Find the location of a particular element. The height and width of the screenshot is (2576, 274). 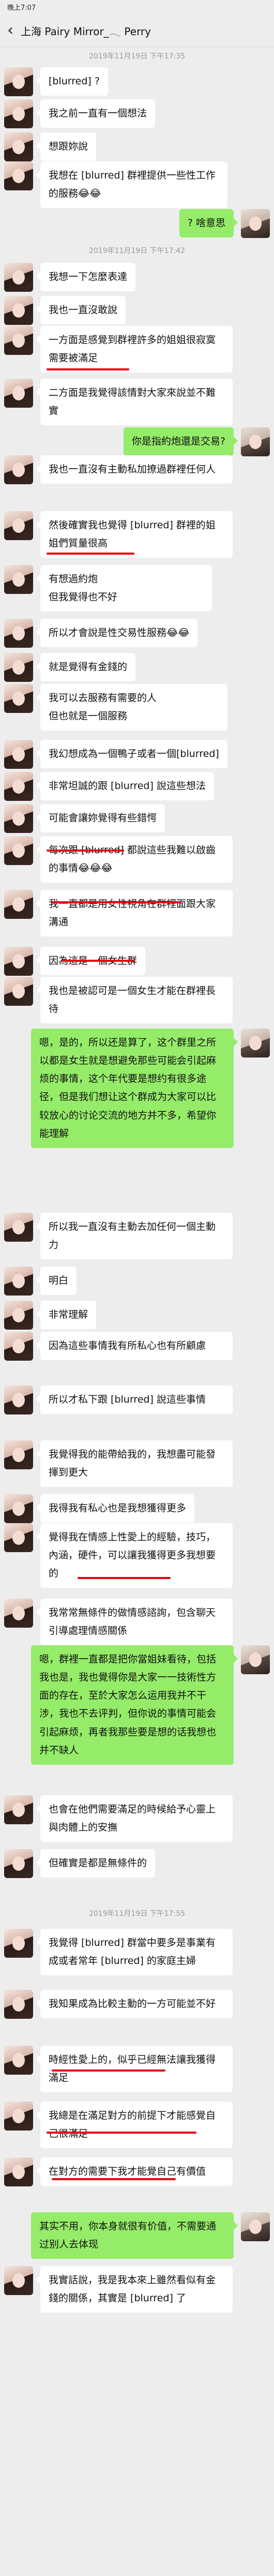

incoming-message: 我想在 [blurred] 群裡提供一些性工作的服務😂😂 is located at coordinates (131, 185).